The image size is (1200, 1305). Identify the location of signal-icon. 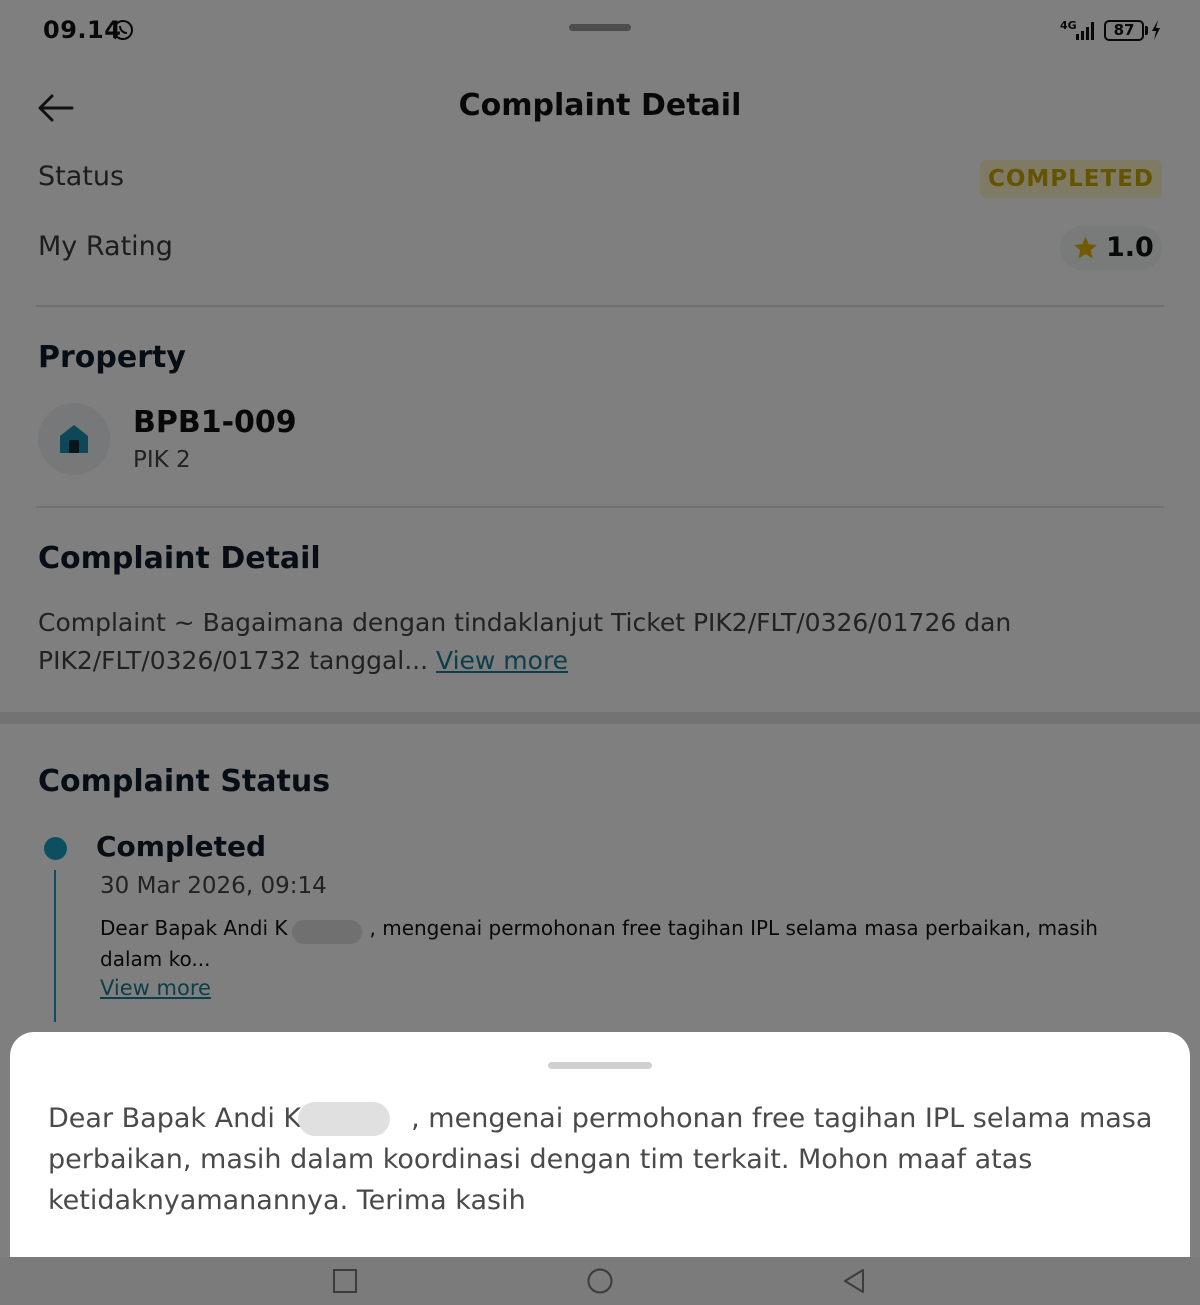
(1085, 31).